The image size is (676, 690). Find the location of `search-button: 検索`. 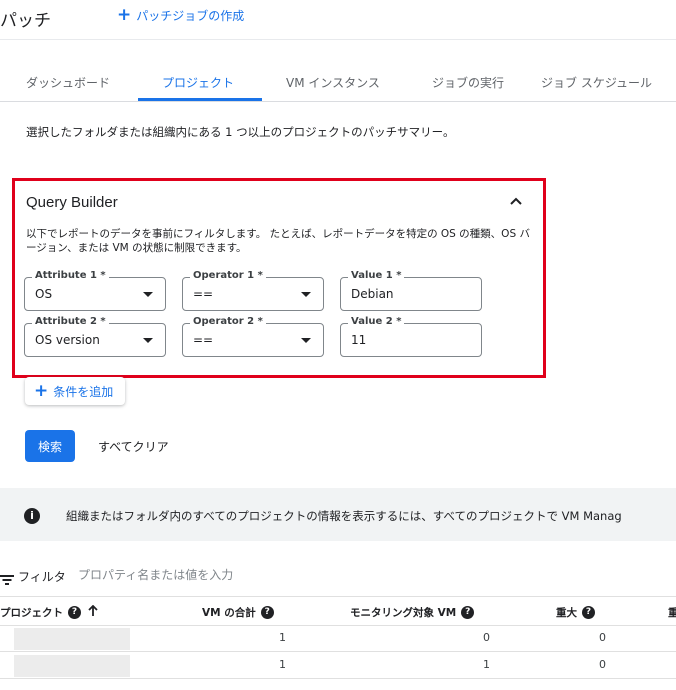

search-button: 検索 is located at coordinates (50, 446).